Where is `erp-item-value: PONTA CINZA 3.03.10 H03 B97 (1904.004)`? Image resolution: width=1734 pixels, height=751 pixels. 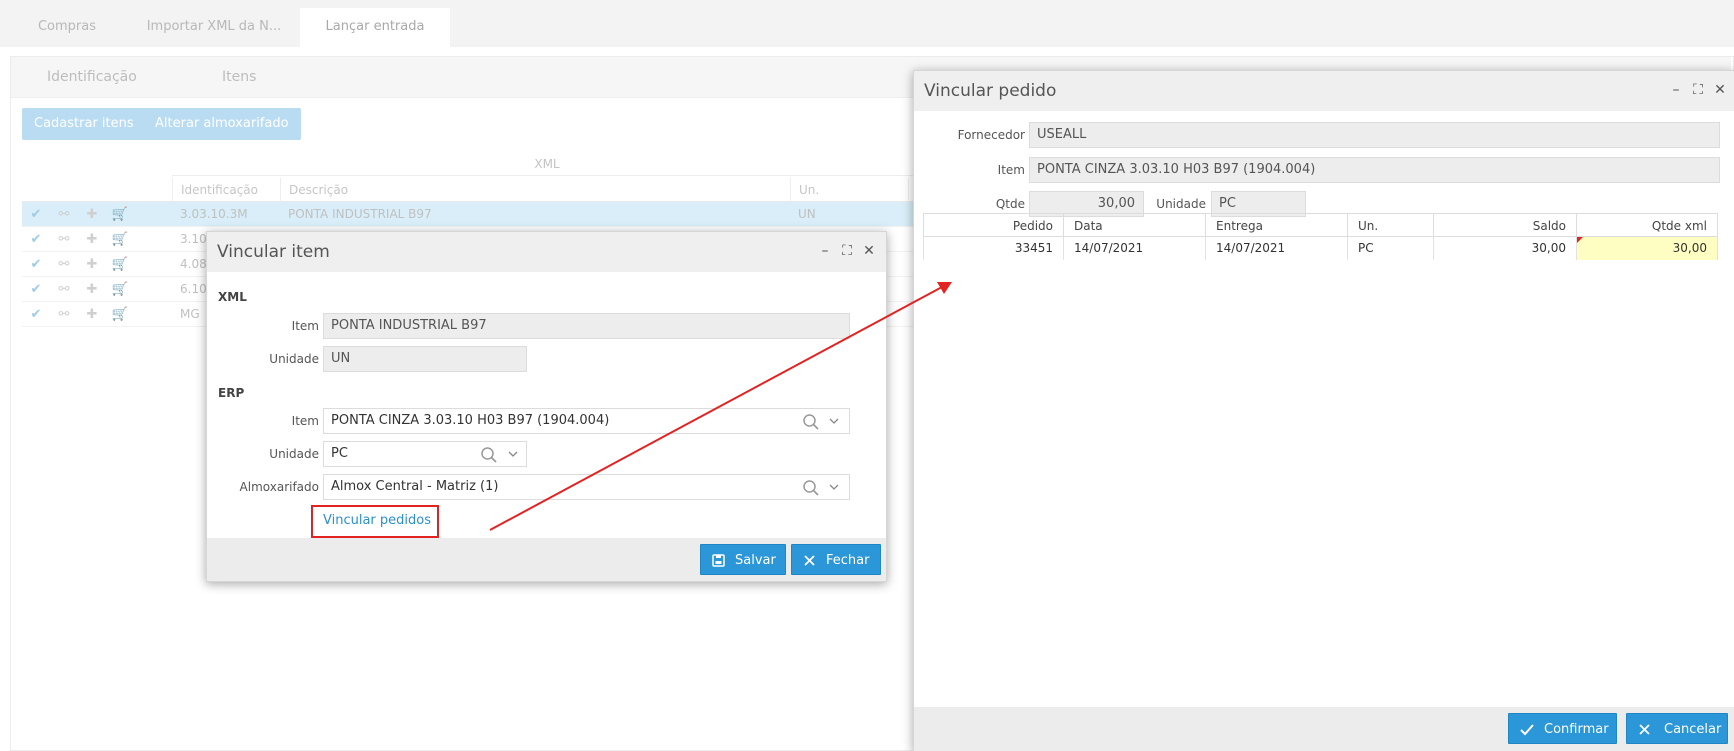
erp-item-value: PONTA CINZA 3.03.10 H03 B97 (1904.004) is located at coordinates (470, 420).